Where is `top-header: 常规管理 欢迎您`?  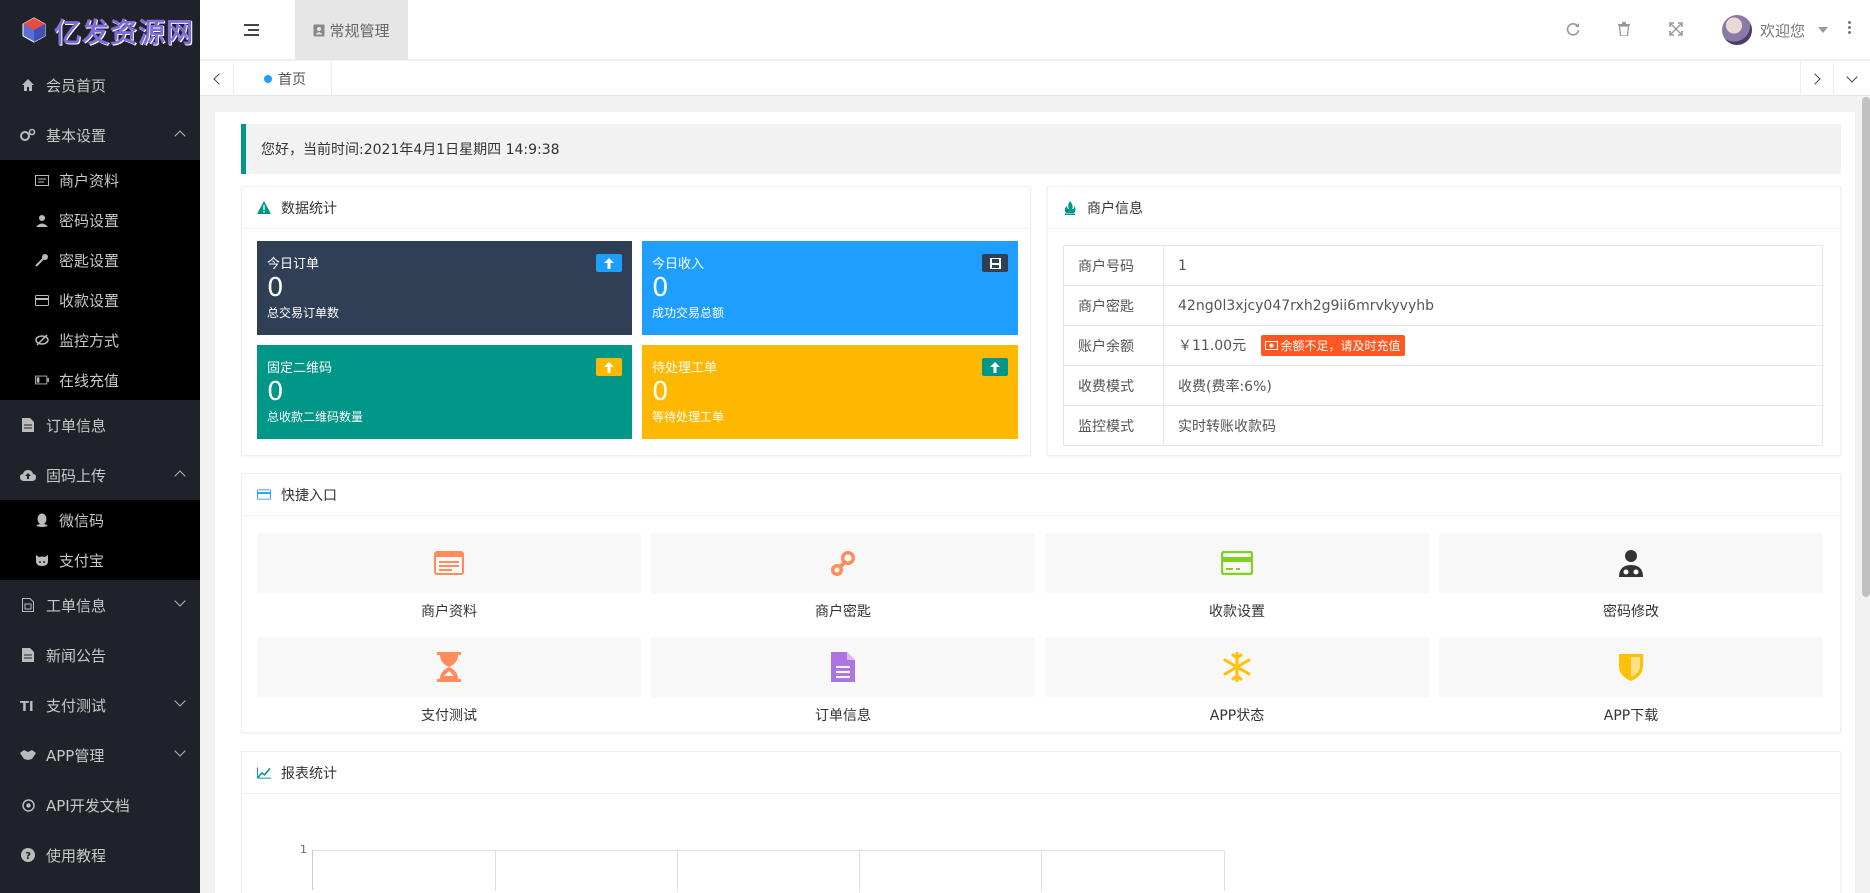
top-header: 常规管理 欢迎您 is located at coordinates (1035, 30).